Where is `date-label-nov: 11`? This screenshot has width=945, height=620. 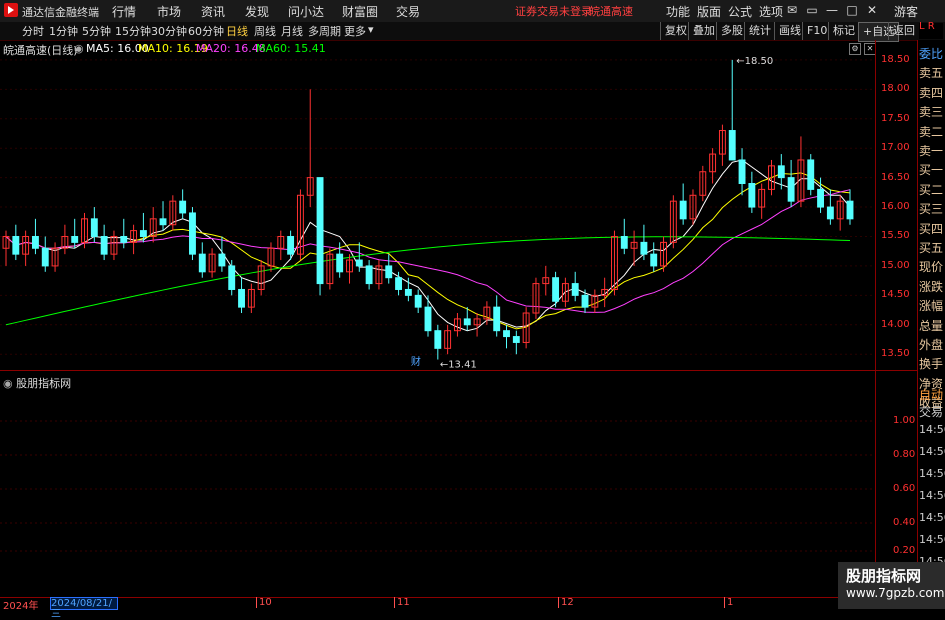
date-label-nov: 11 is located at coordinates (402, 602).